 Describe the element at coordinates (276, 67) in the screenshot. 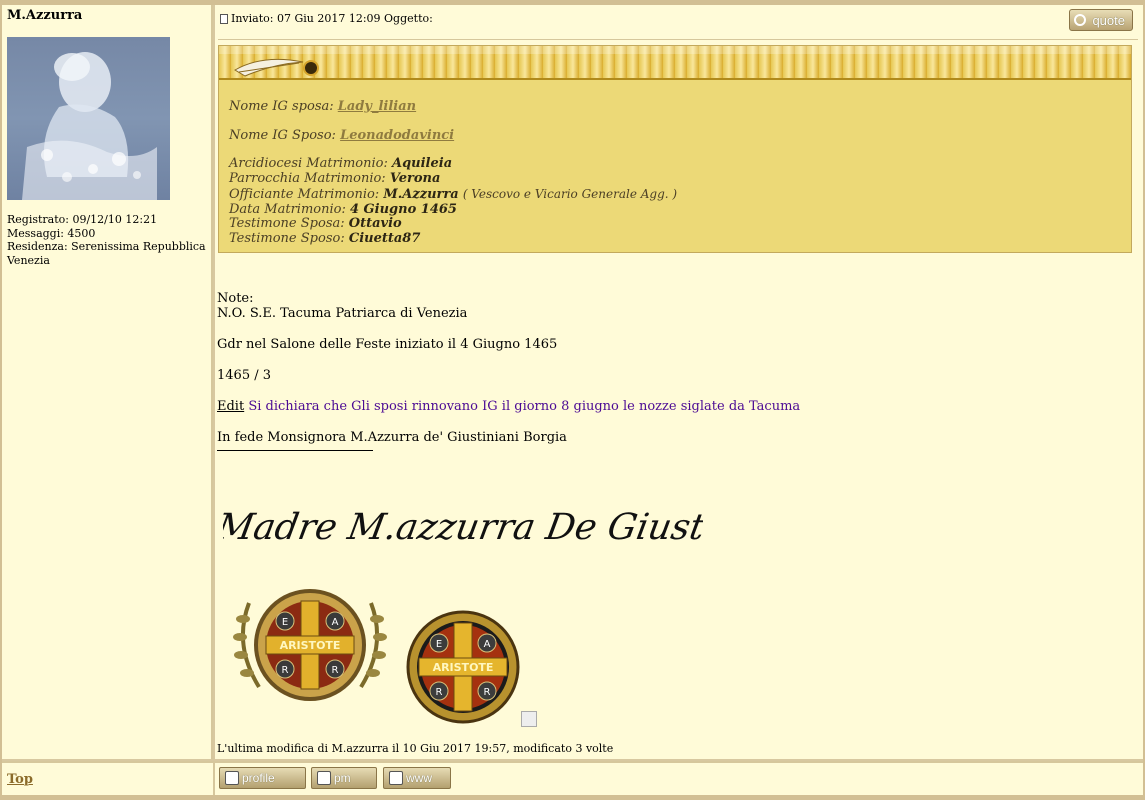

I see `quill-icon` at that location.